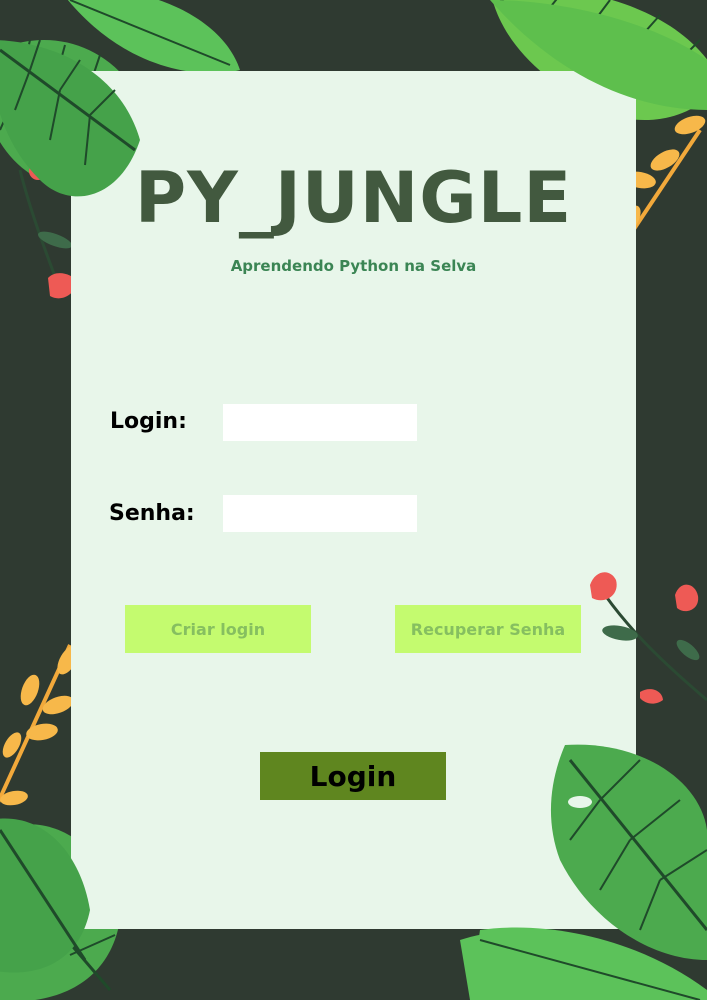 This screenshot has width=707, height=1000. I want to click on recover-password-button: Recuperar Senha, so click(488, 629).